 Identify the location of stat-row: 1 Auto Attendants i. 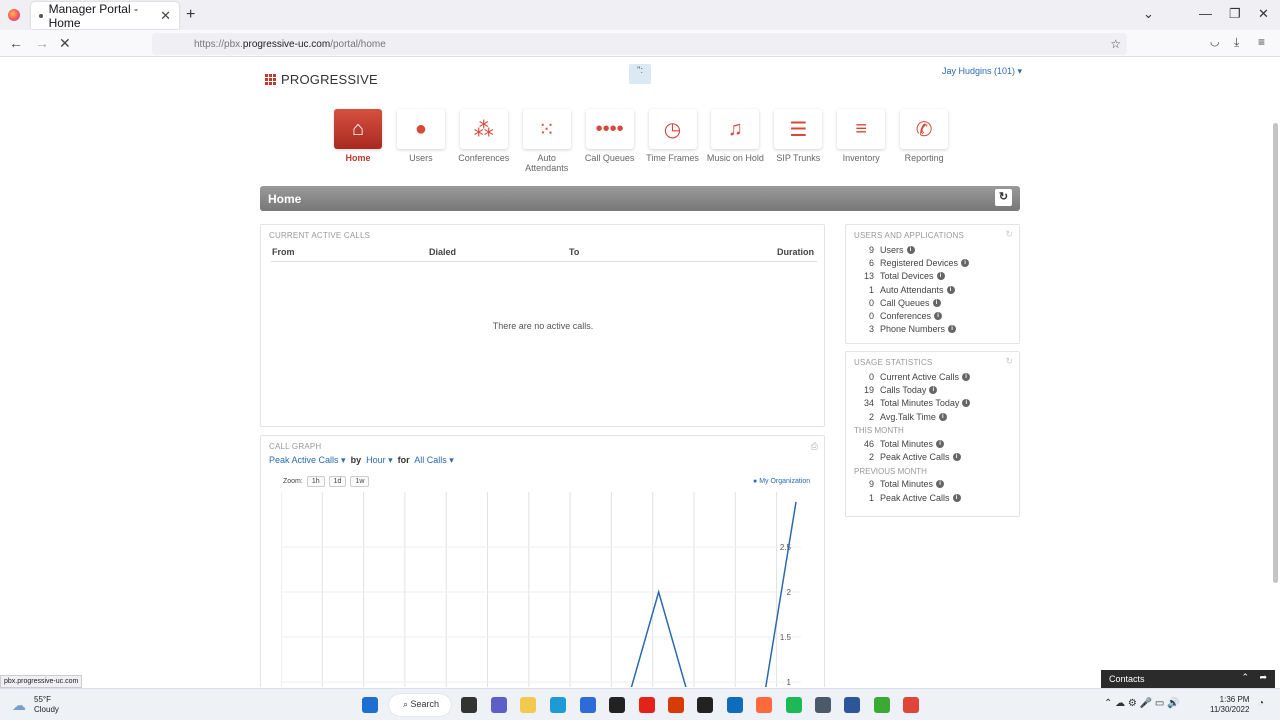
(932, 289).